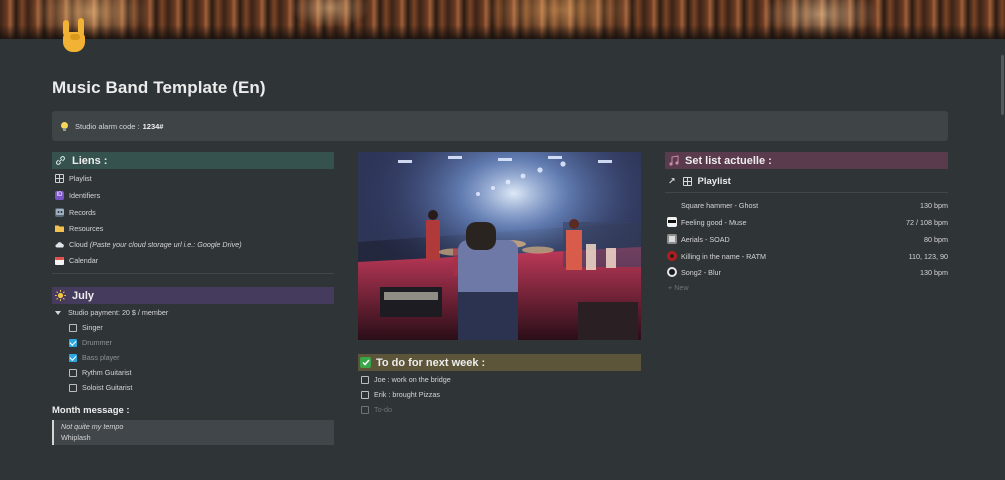 The image size is (1005, 480). What do you see at coordinates (807, 256) in the screenshot?
I see `playlist-row: Killing in the name - RATM 110, 123, 90` at bounding box center [807, 256].